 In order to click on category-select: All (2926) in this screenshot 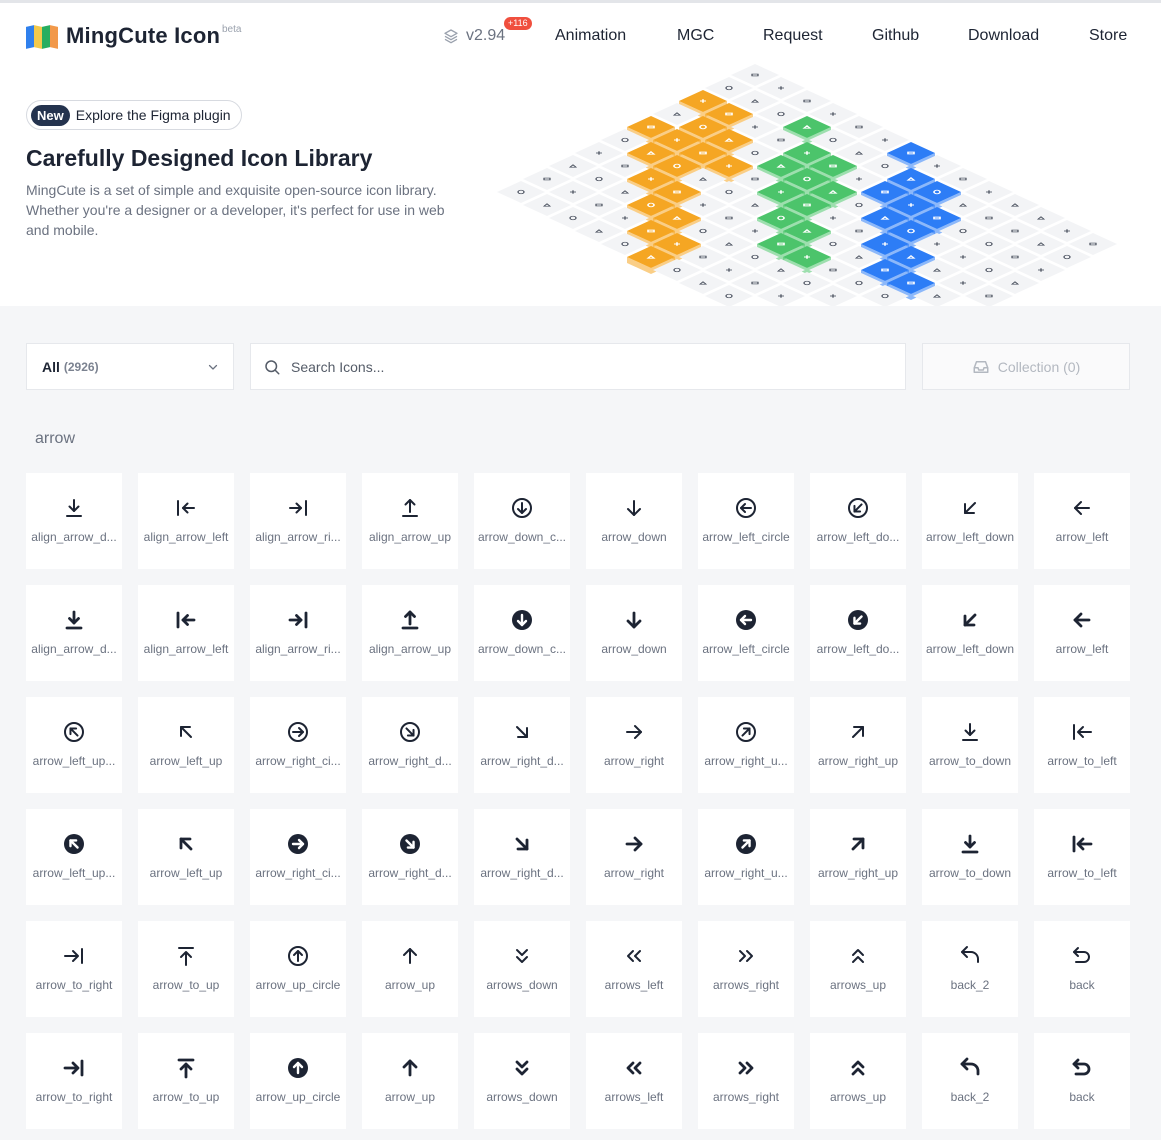, I will do `click(130, 366)`.